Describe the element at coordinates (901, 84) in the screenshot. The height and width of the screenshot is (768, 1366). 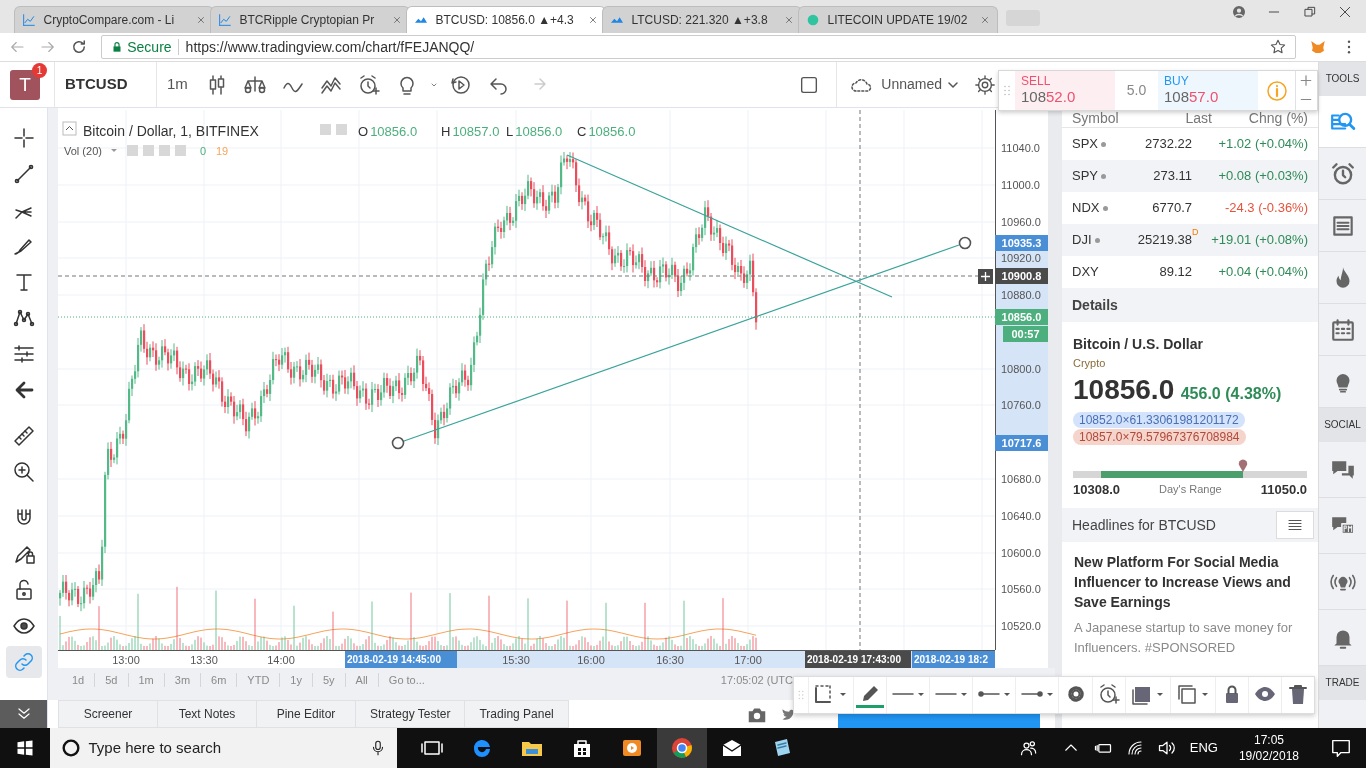
I see `save-layout-button: Unnamed` at that location.